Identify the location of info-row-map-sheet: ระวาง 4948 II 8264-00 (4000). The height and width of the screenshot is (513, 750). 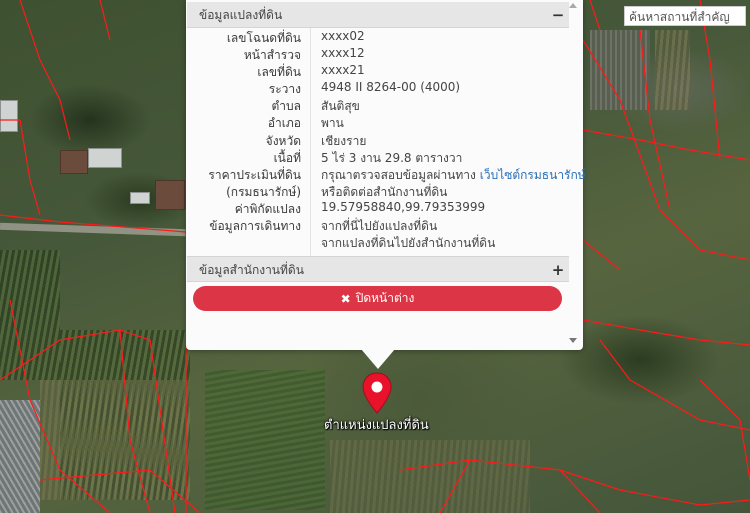
(378, 87).